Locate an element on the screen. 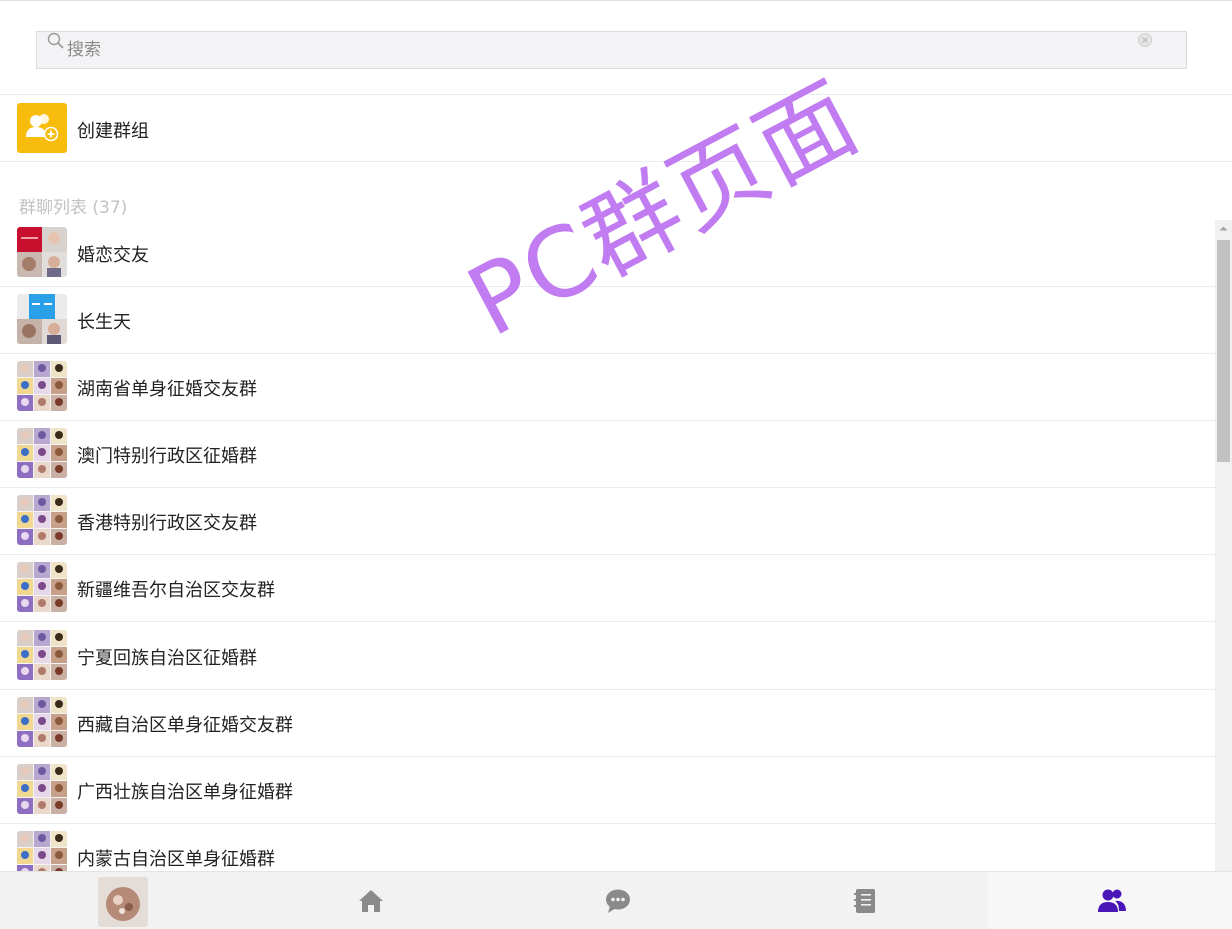 This screenshot has height=929, width=1232. profile-avatar is located at coordinates (123, 902).